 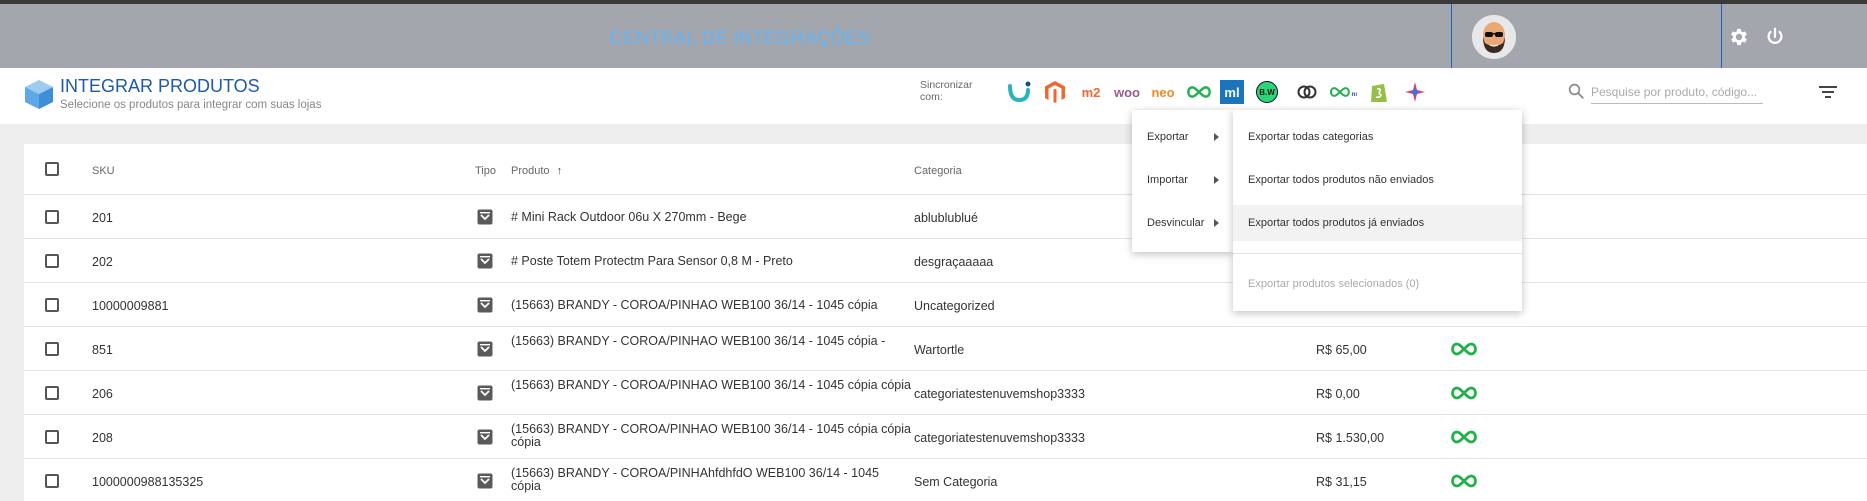 I want to click on cell-sku: 1000000988135325, so click(x=148, y=482).